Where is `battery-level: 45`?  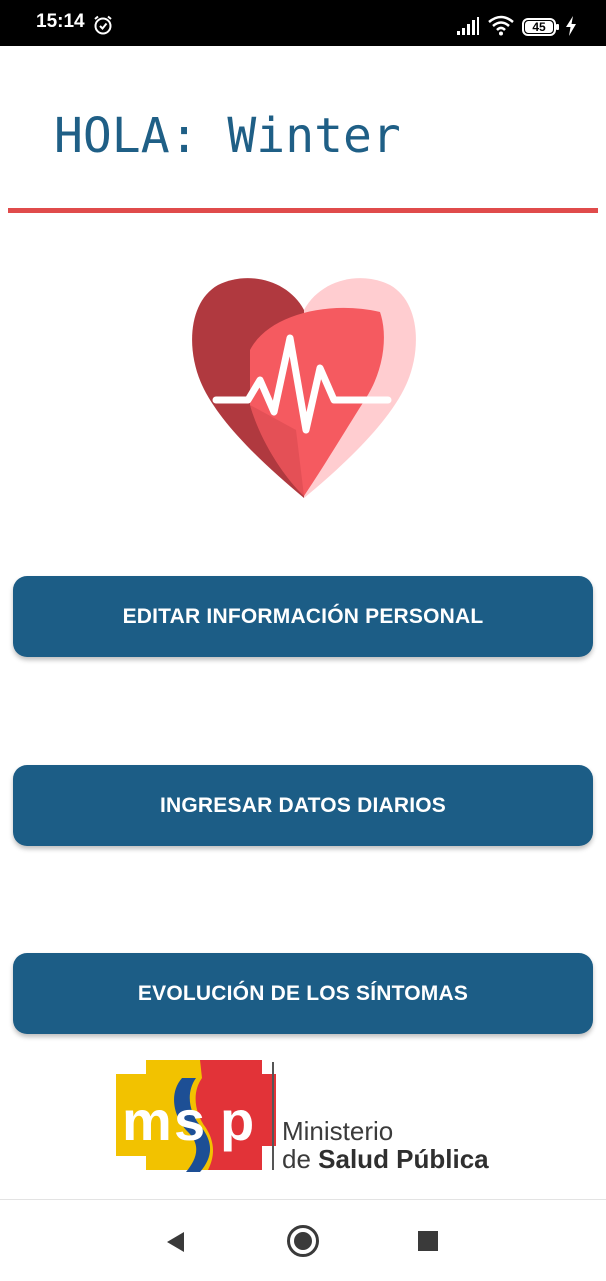
battery-level: 45 is located at coordinates (539, 27).